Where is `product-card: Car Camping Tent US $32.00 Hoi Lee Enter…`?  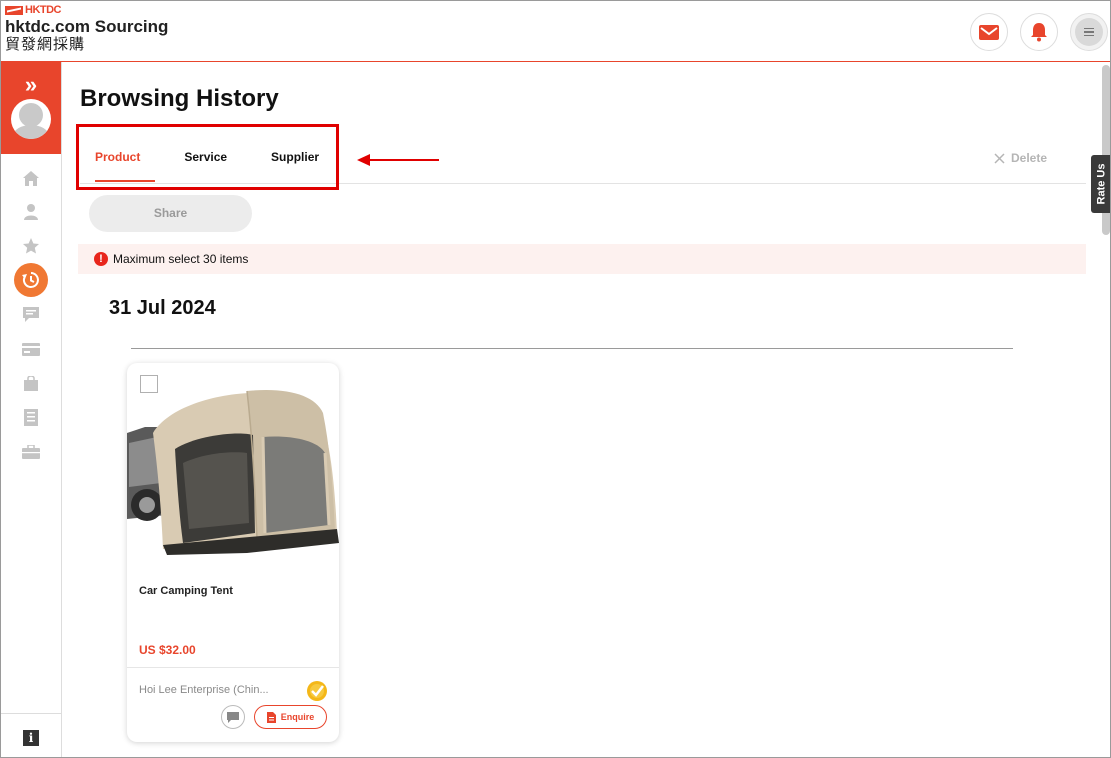 product-card: Car Camping Tent US $32.00 Hoi Lee Enter… is located at coordinates (233, 552).